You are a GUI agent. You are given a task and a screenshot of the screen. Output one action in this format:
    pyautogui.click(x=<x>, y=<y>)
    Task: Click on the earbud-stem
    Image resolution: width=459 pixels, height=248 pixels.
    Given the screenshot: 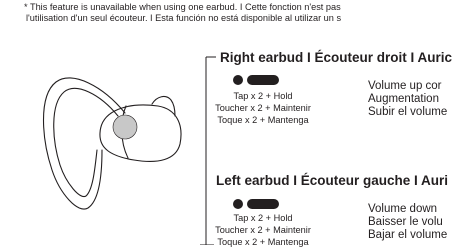 What is the action you would take?
    pyautogui.click(x=163, y=106)
    